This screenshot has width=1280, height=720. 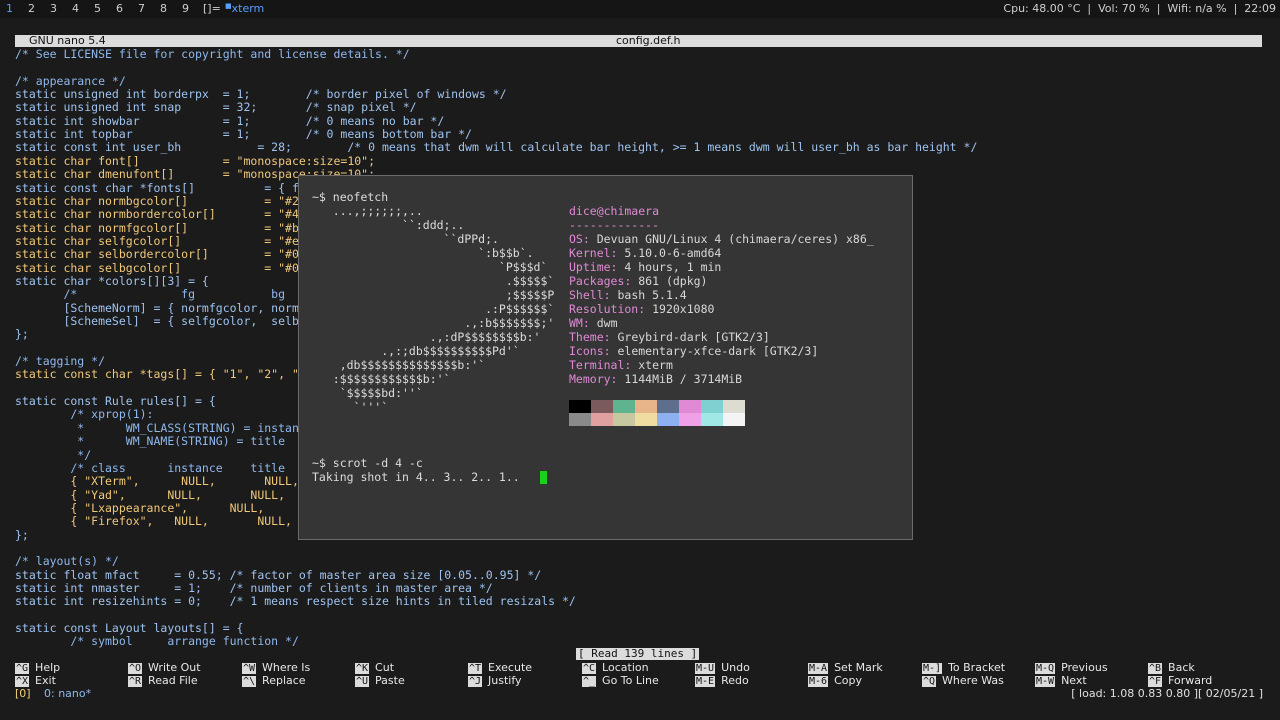 What do you see at coordinates (367, 463) in the screenshot?
I see `prompt-line: ~$ scrot -d 4 -c` at bounding box center [367, 463].